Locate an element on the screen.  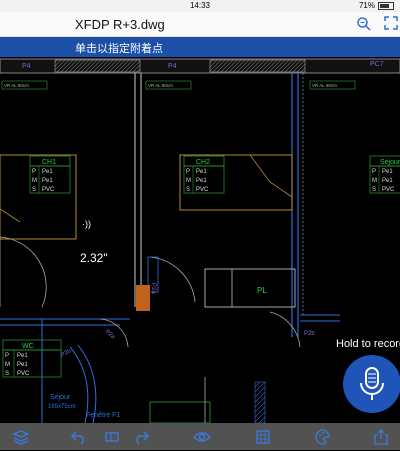
room-tag-sejour: Séjour P Pe1 M Pe1 S PVC is located at coordinates (384, 174).